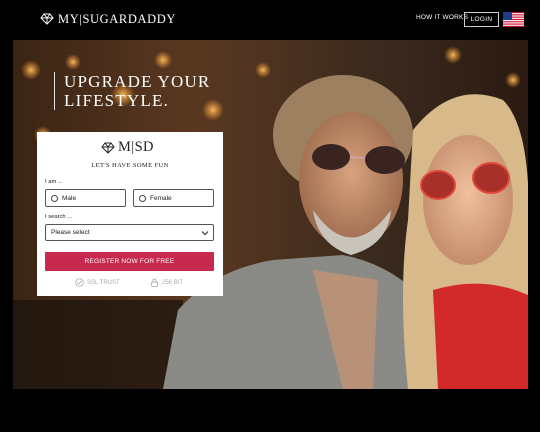 The height and width of the screenshot is (432, 540). Describe the element at coordinates (103, 282) in the screenshot. I see `ssl-trust-text: SSL TRUST` at that location.